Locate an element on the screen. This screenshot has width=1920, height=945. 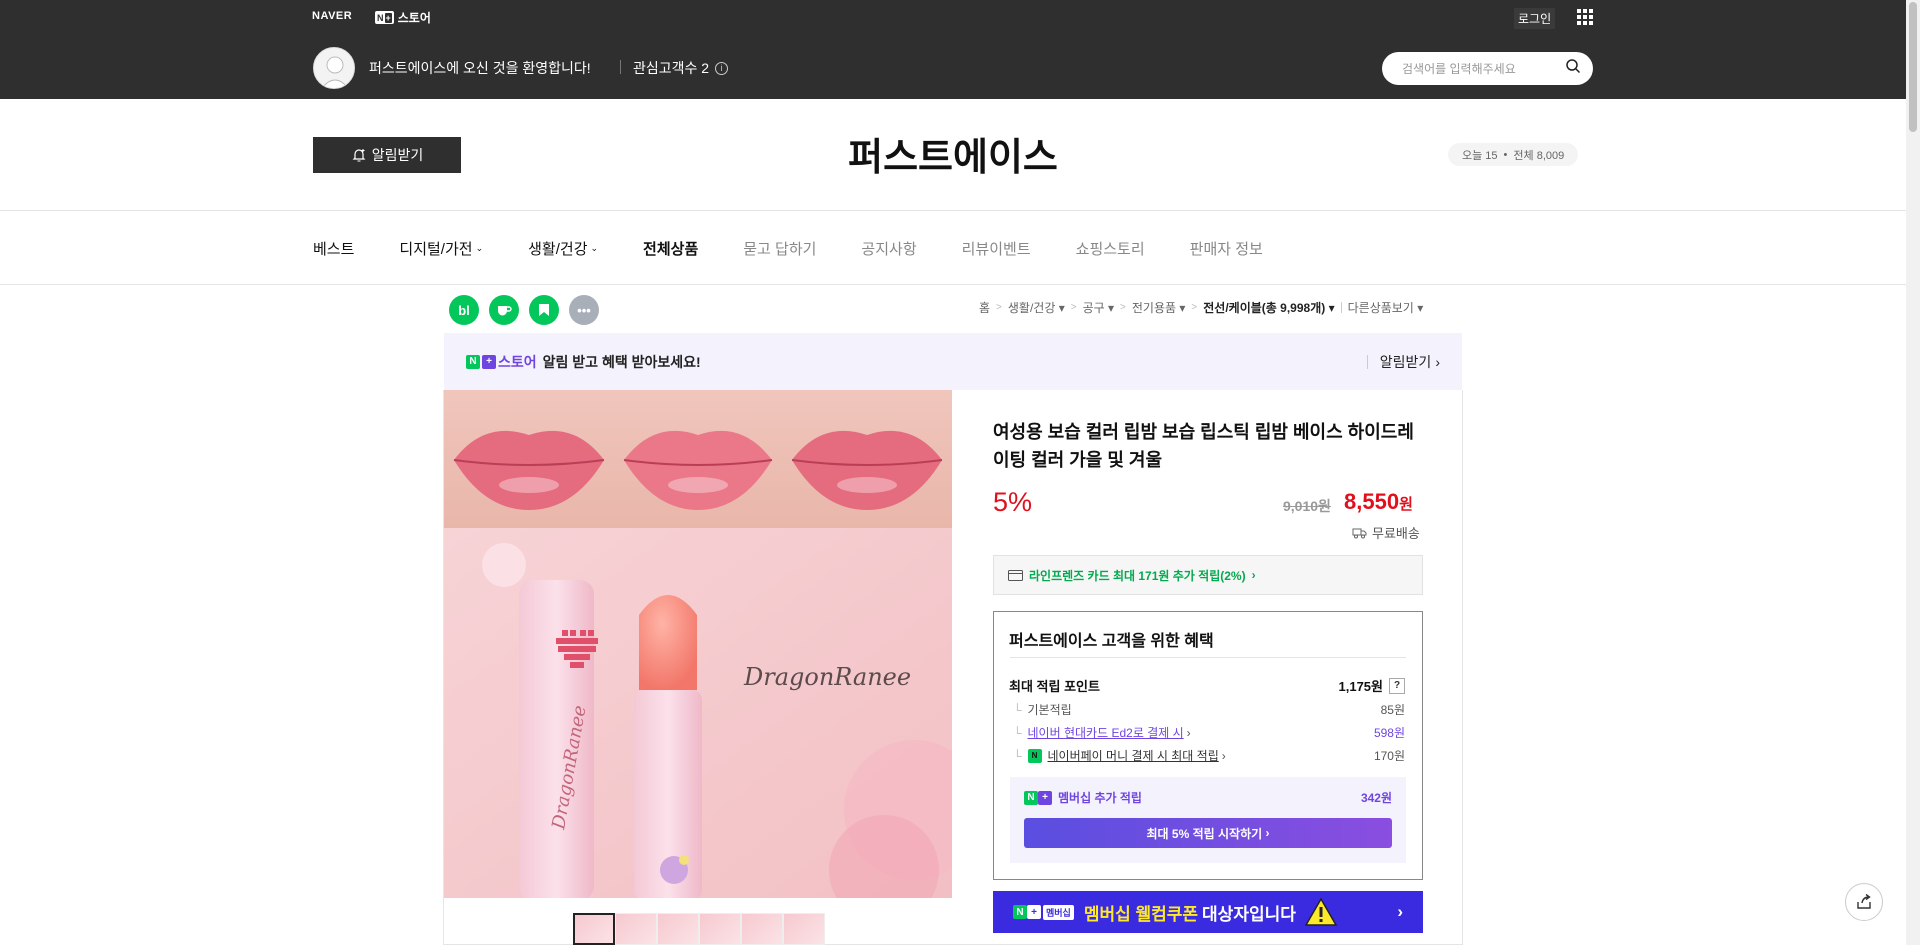
login-button: 로그인 is located at coordinates (1535, 18).